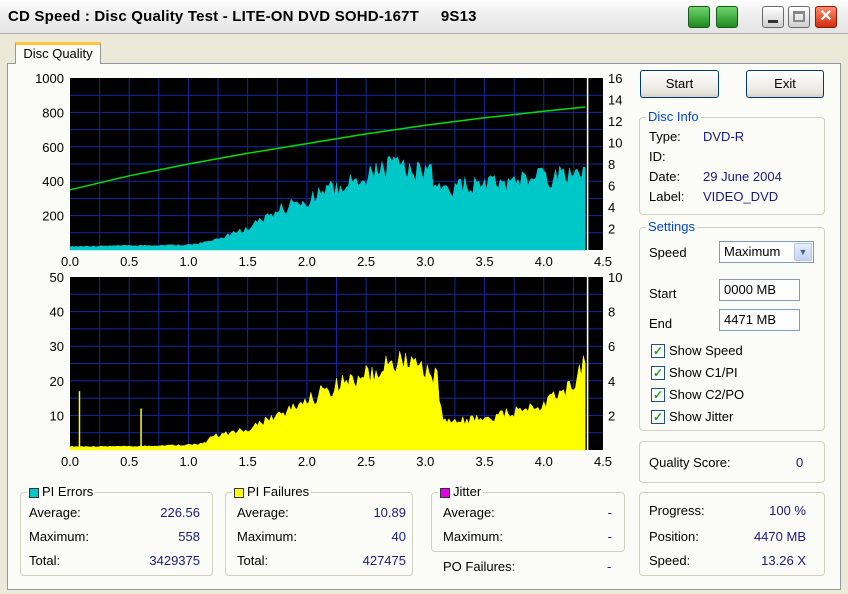 Image resolution: width=848 pixels, height=594 pixels. What do you see at coordinates (732, 462) in the screenshot?
I see `quality-score-group: Quality Score: 0` at bounding box center [732, 462].